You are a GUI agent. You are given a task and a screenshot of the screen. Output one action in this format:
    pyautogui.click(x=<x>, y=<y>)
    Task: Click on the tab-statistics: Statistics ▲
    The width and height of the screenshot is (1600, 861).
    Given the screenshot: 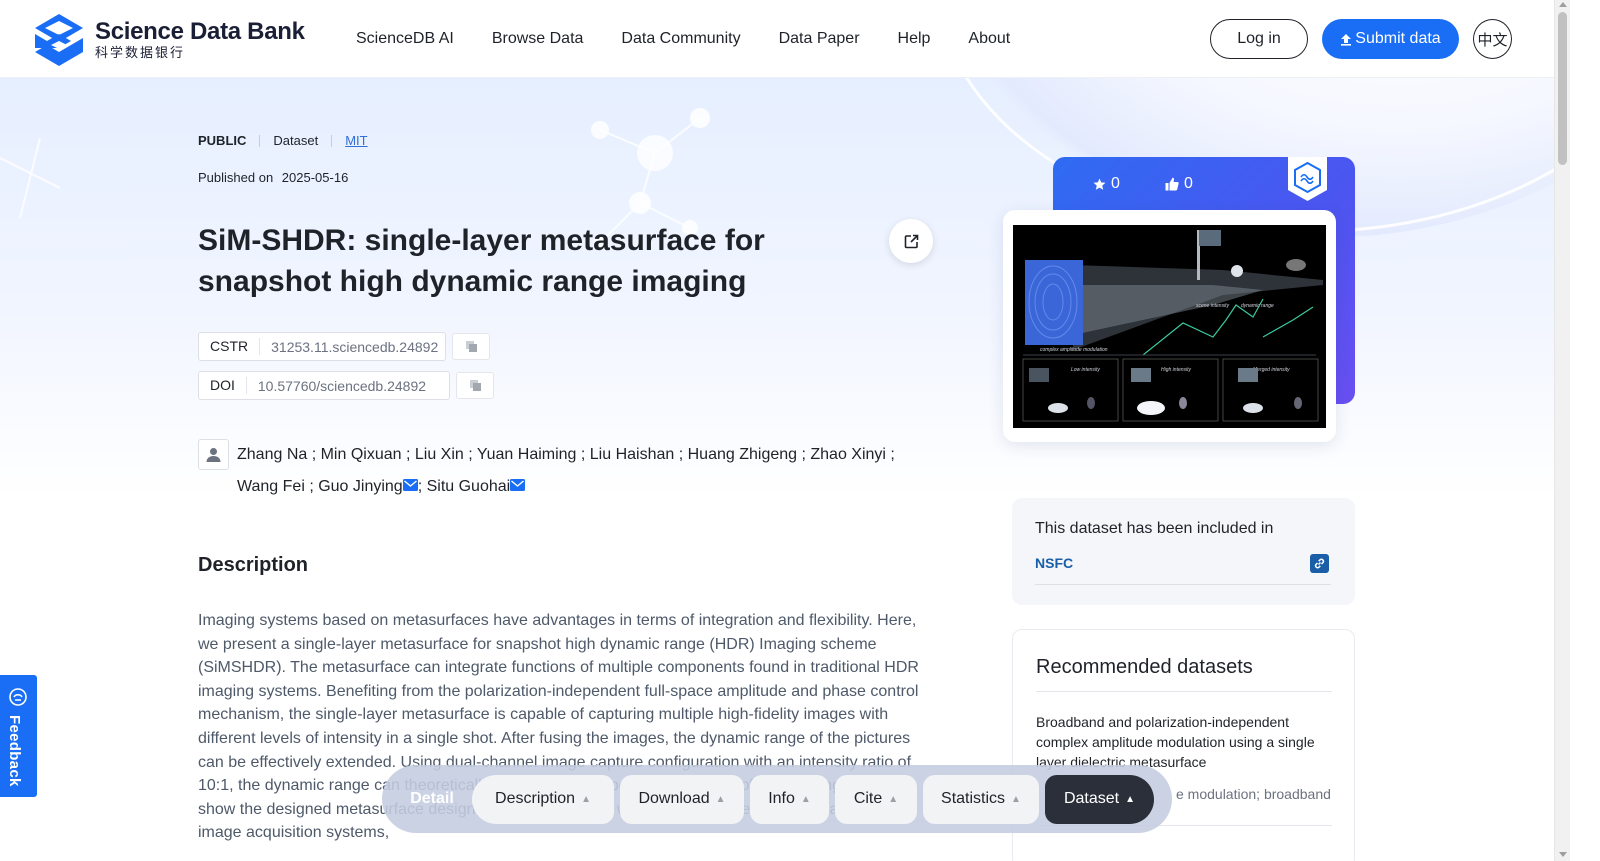 What is the action you would take?
    pyautogui.click(x=981, y=799)
    